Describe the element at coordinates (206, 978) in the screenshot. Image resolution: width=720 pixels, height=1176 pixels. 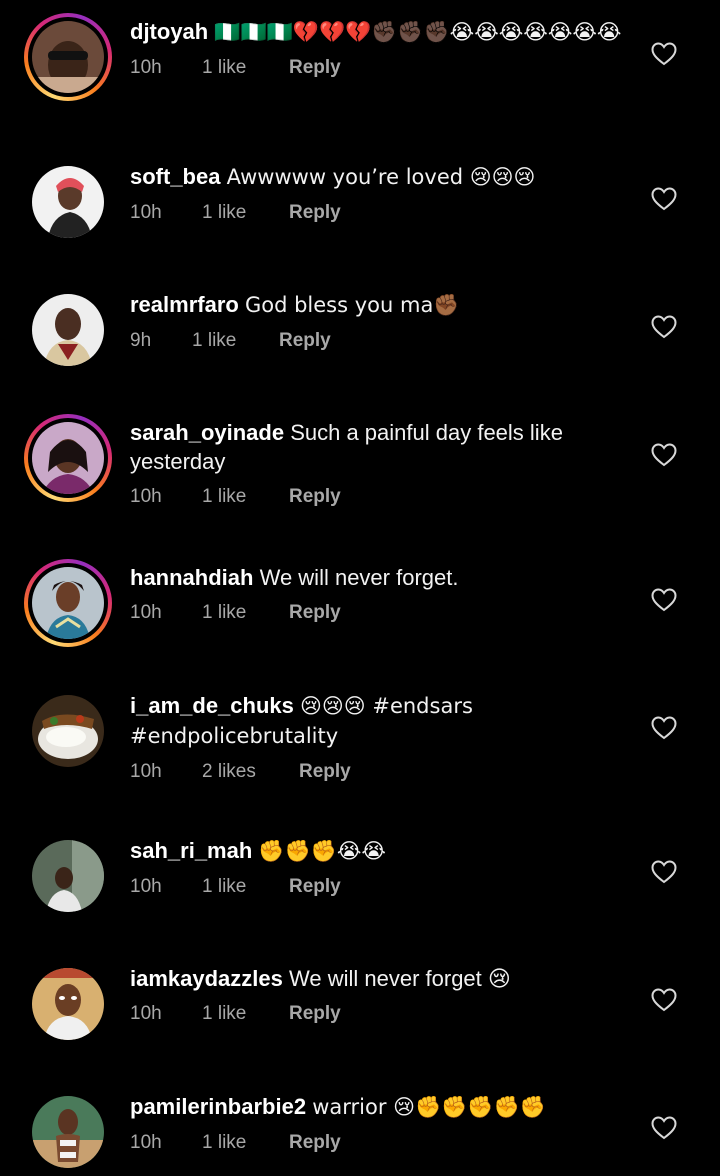
I see `comment-username: iamkaydazzles` at that location.